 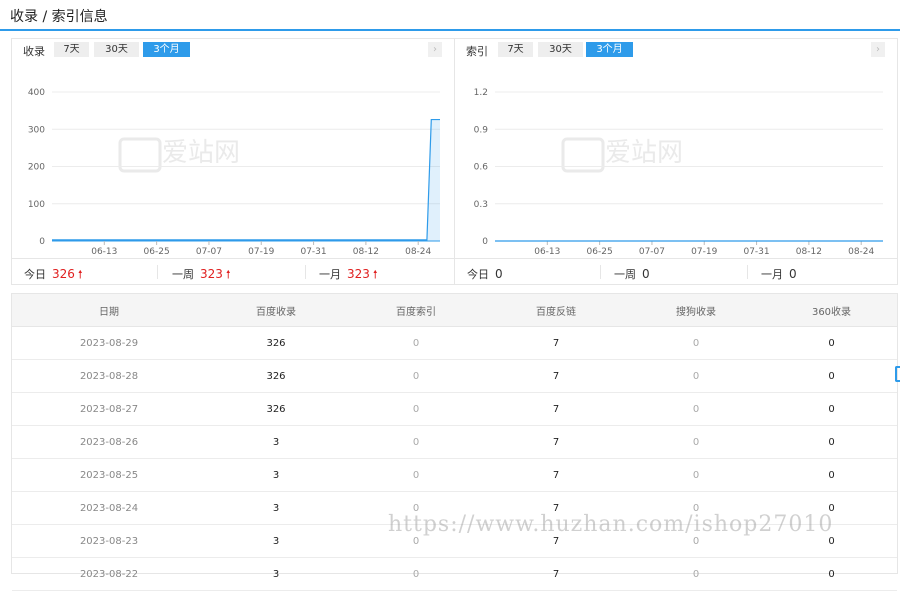 I want to click on column-header-date: 日期, so click(x=109, y=310).